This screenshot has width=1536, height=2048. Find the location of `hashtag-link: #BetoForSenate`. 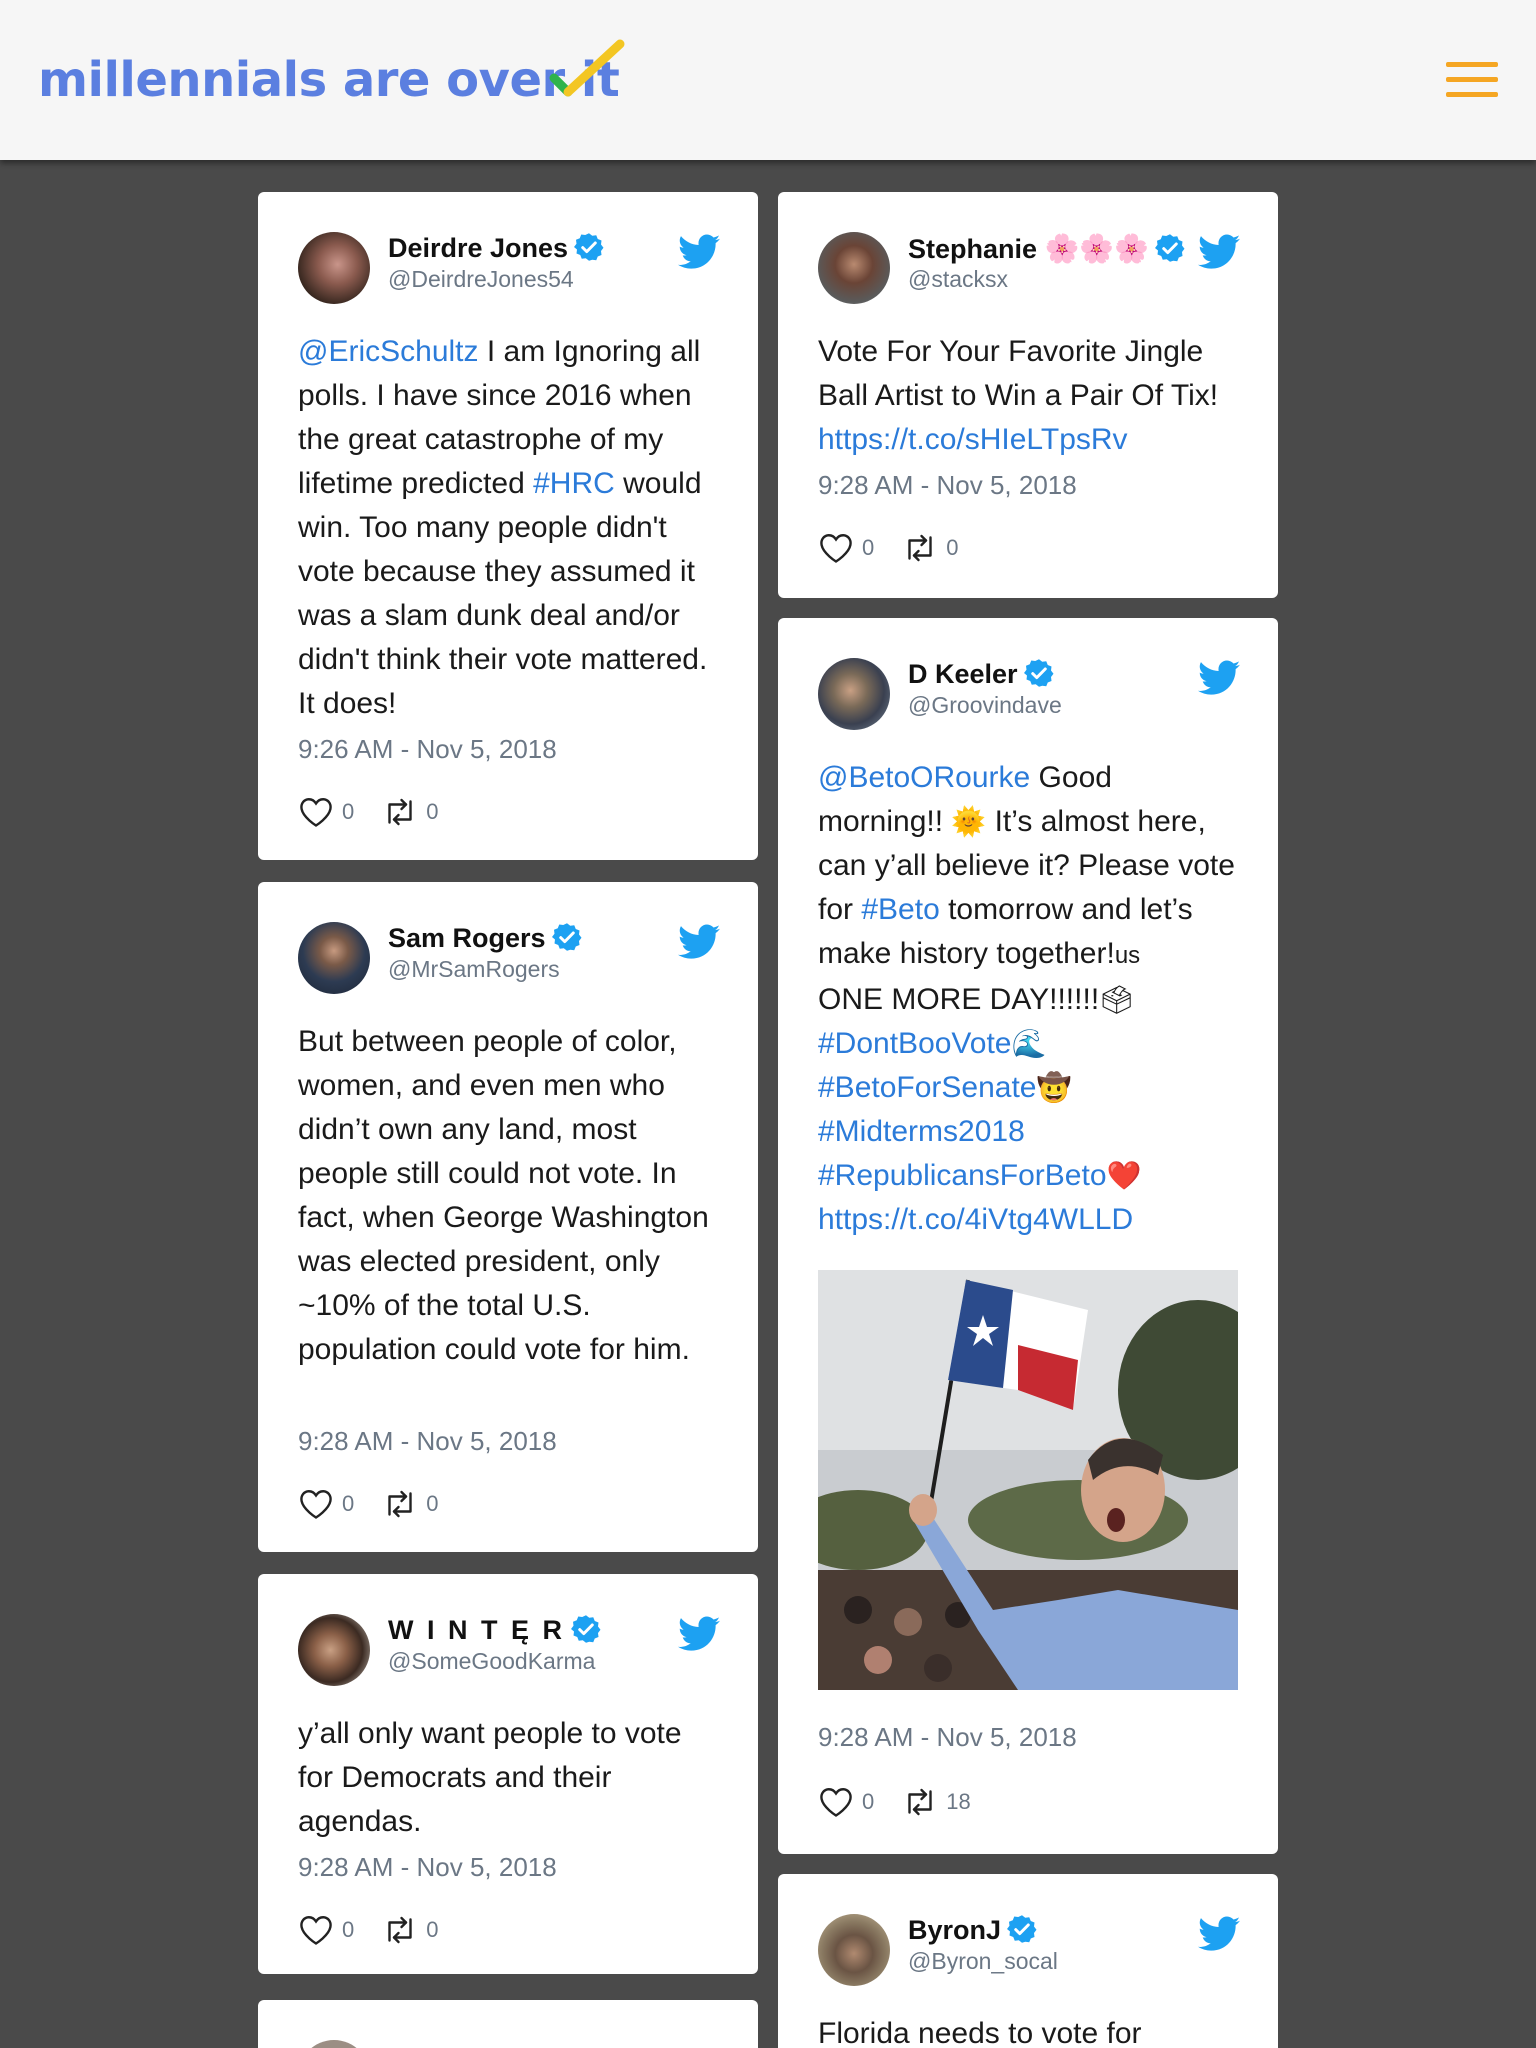

hashtag-link: #BetoForSenate is located at coordinates (927, 1087).